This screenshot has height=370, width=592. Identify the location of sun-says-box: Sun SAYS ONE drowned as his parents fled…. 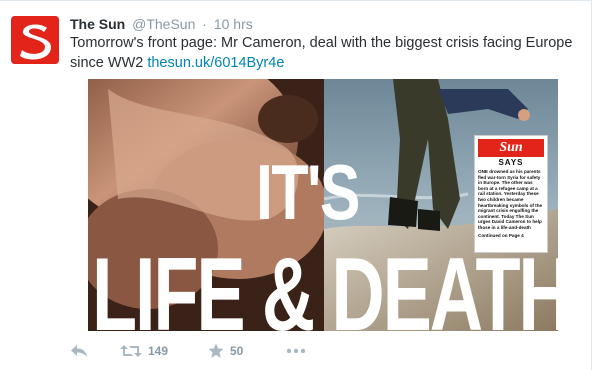
(511, 194).